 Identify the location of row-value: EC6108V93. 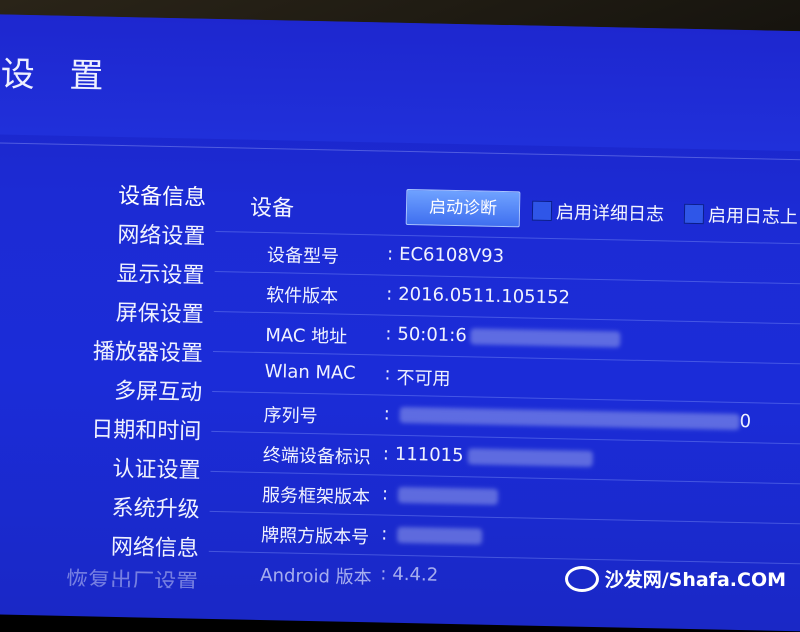
(451, 255).